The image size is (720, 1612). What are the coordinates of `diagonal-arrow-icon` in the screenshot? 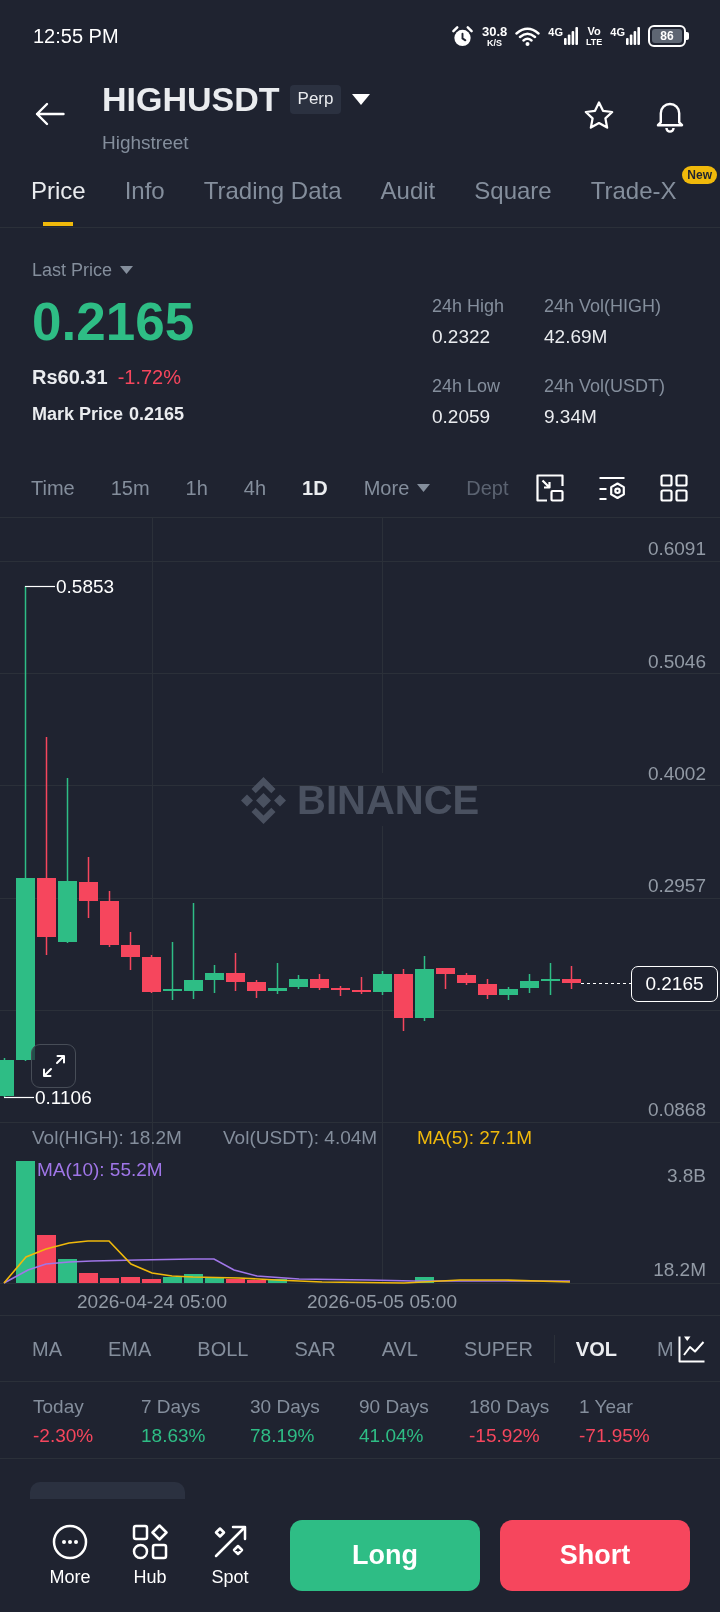 It's located at (230, 1541).